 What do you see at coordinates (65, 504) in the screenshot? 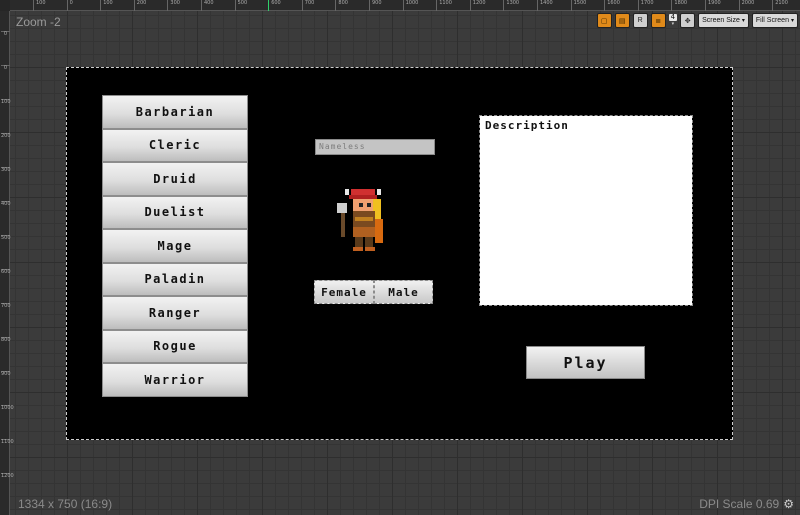
I see `resolution-label: 1334 x 750 (16:9)` at bounding box center [65, 504].